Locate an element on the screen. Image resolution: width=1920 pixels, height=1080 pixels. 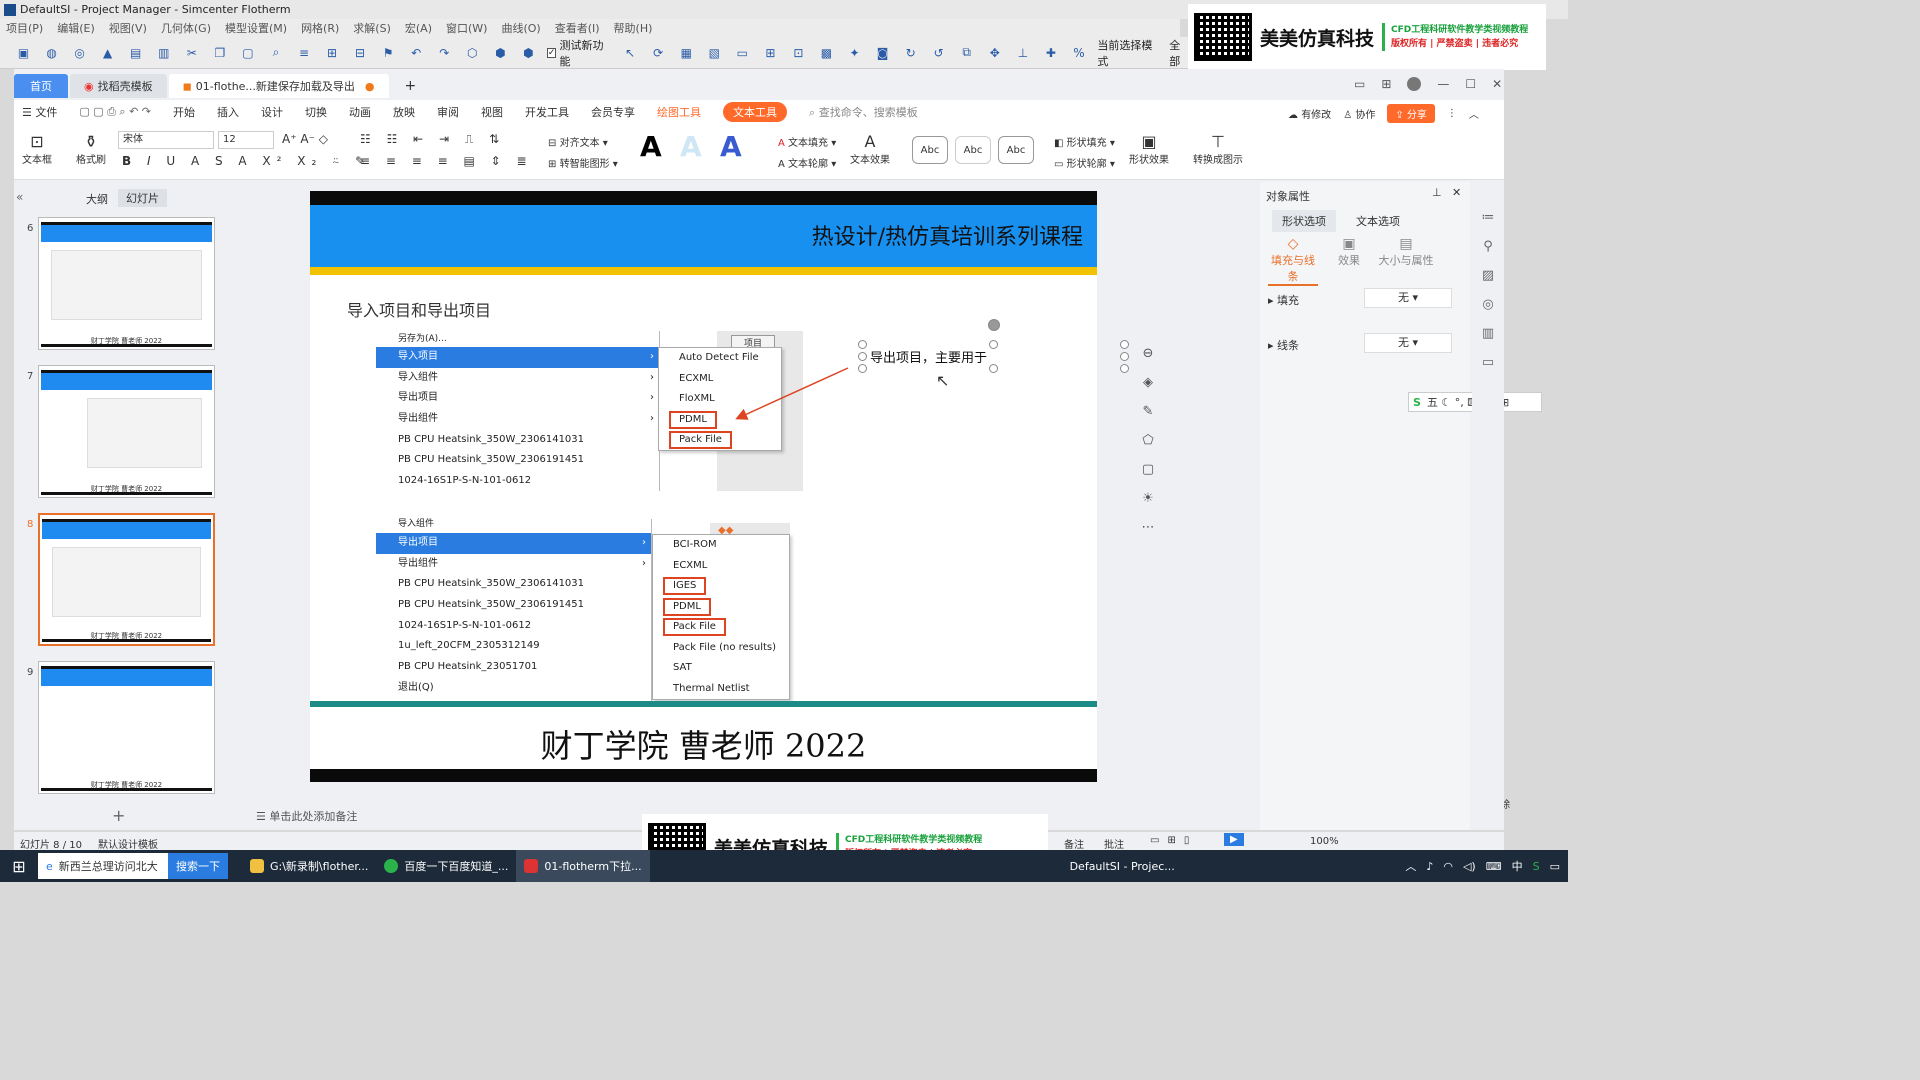
slide-thumbnail-7: 财丁学院 曹老师 2022 is located at coordinates (126, 431).